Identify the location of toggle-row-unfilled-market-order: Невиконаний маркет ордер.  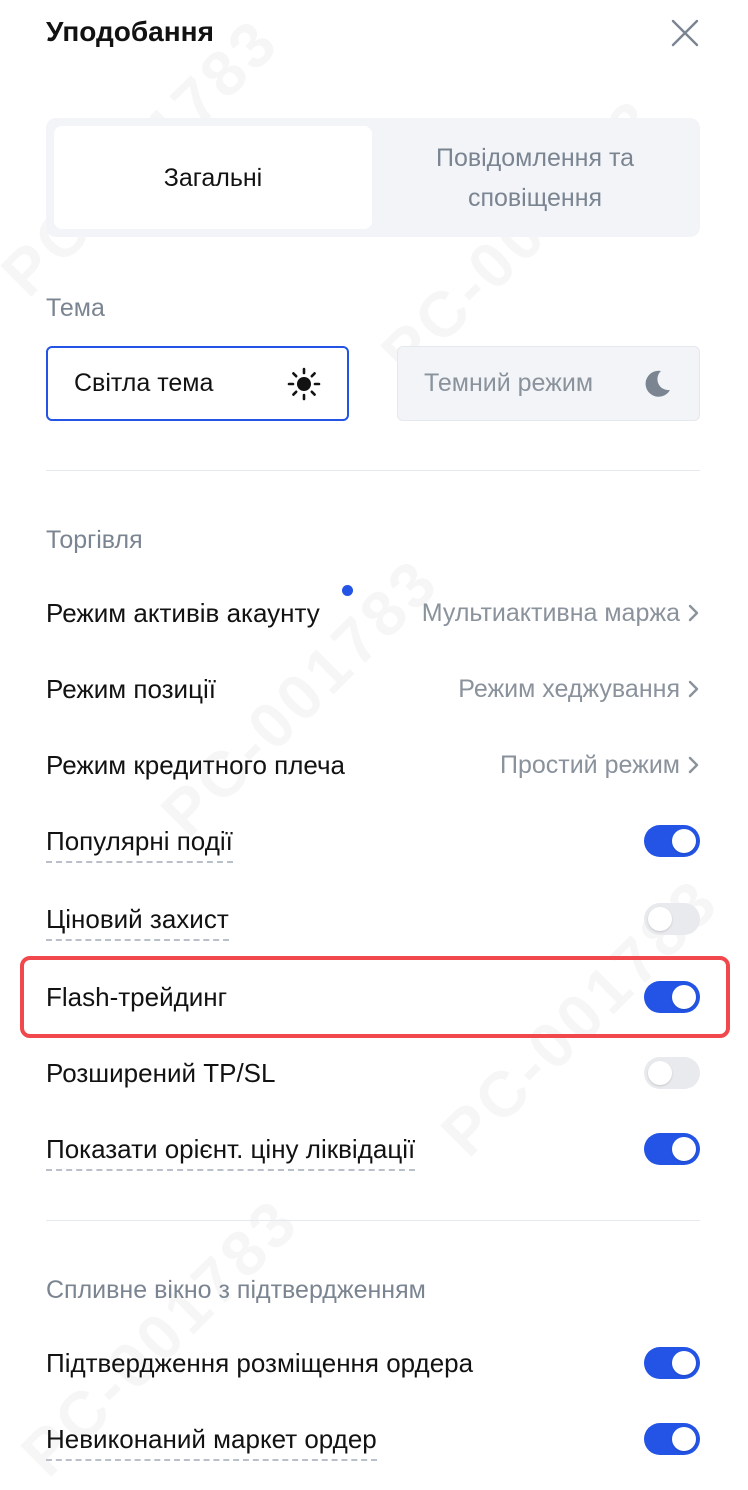
(373, 1439).